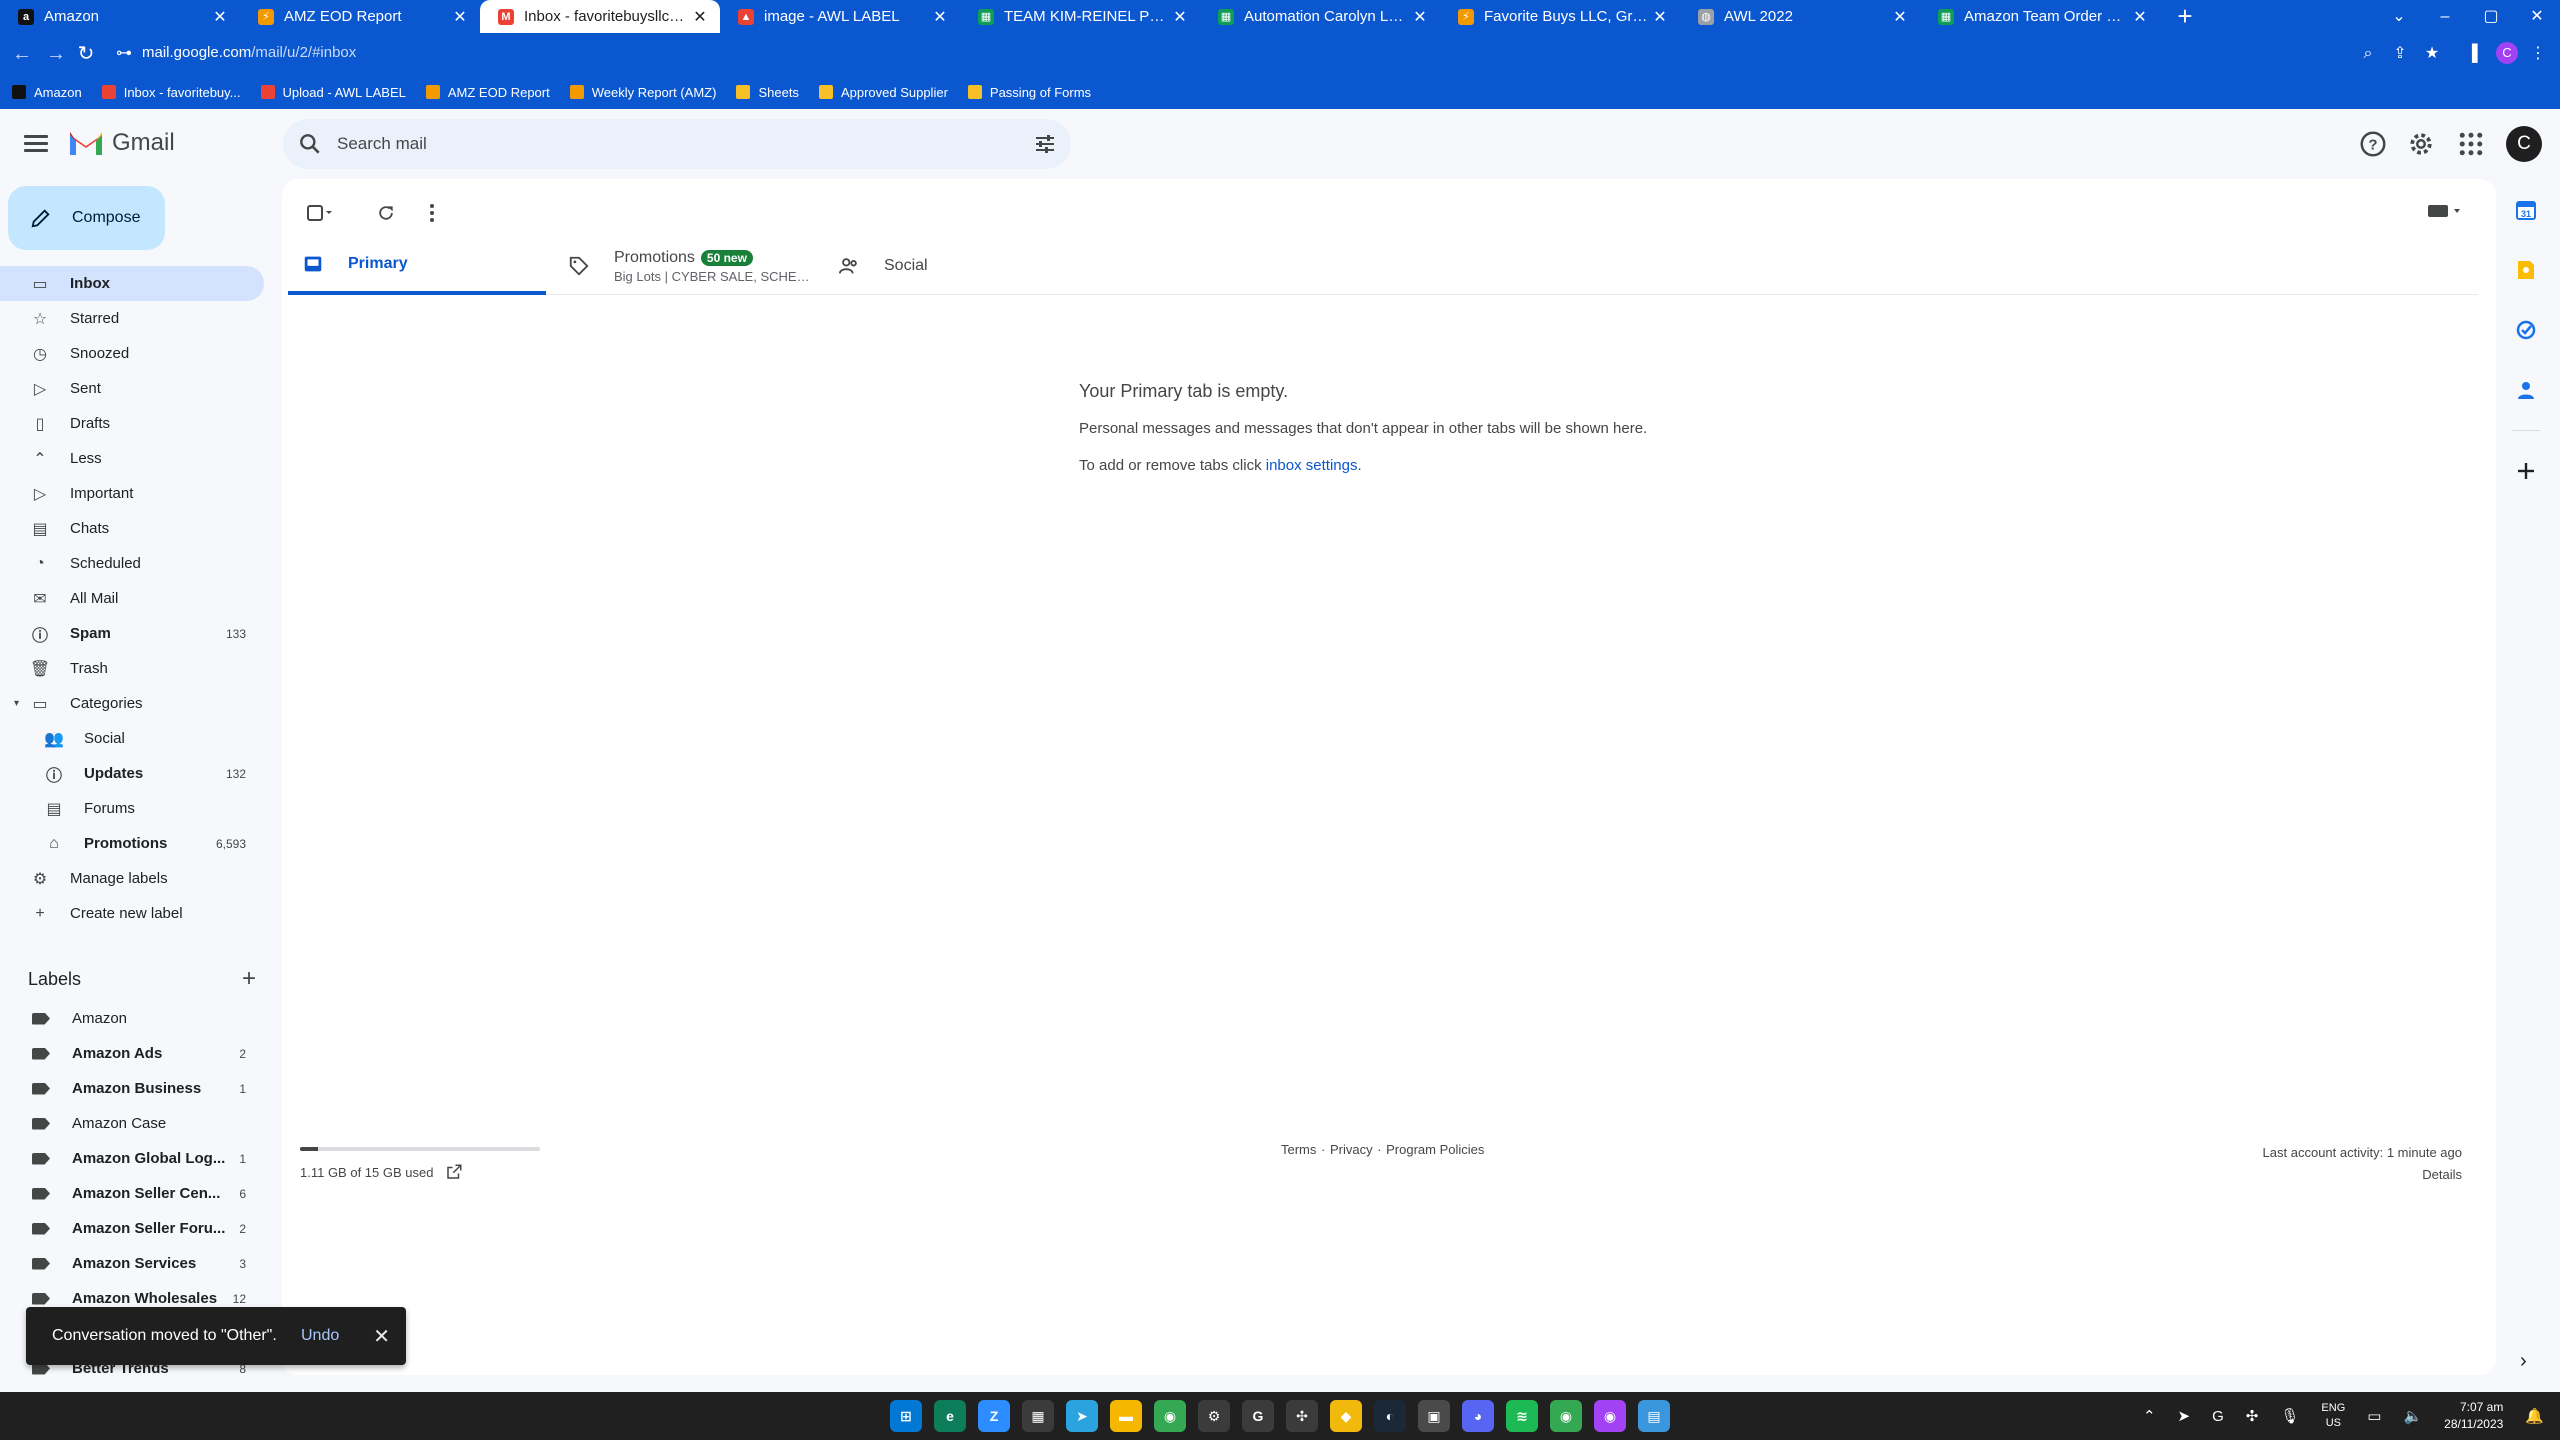 This screenshot has width=2560, height=1440. Describe the element at coordinates (1610, 1416) in the screenshot. I see `chrome-active-icon: ◉` at that location.